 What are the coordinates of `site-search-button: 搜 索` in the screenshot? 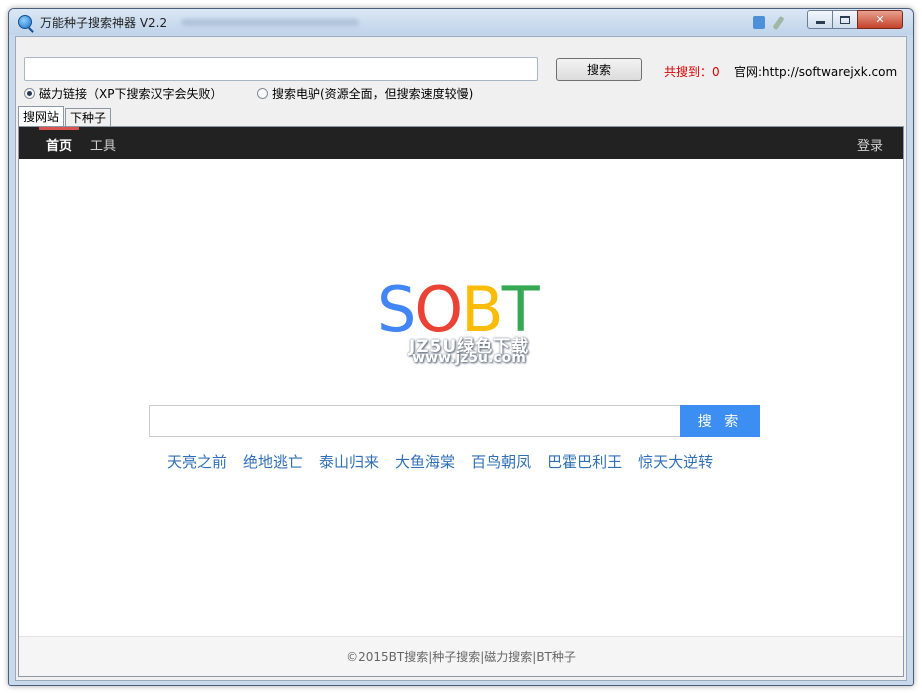 It's located at (720, 421).